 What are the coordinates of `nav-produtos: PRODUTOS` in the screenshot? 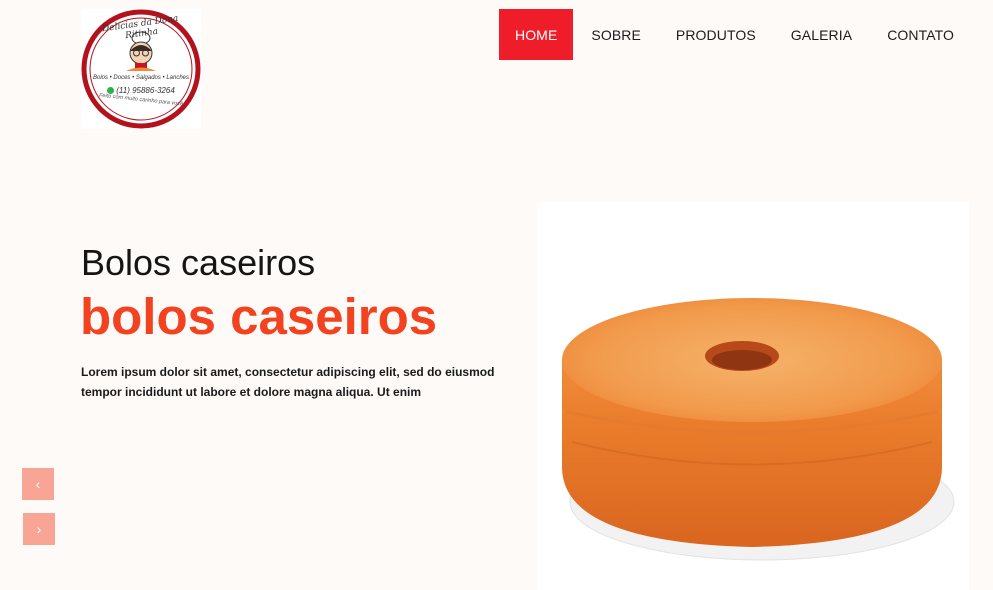 It's located at (716, 34).